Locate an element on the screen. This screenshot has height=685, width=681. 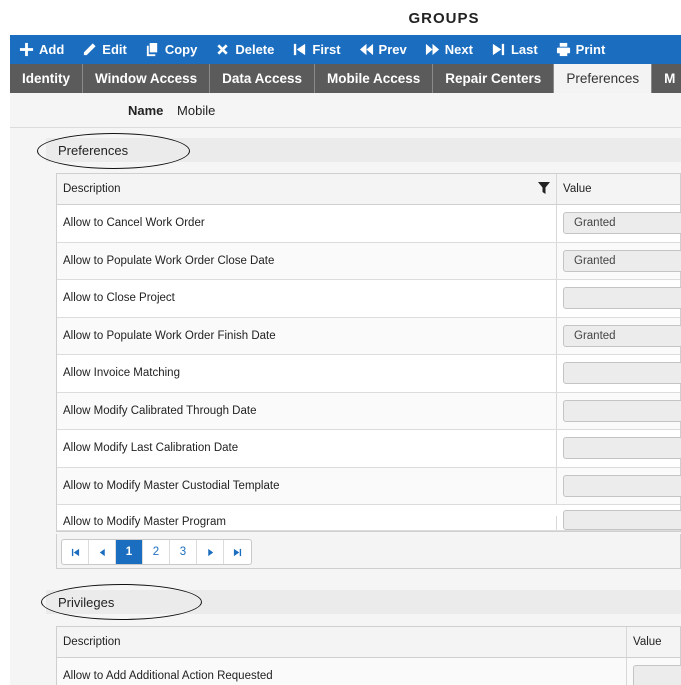
plus-icon is located at coordinates (26, 49).